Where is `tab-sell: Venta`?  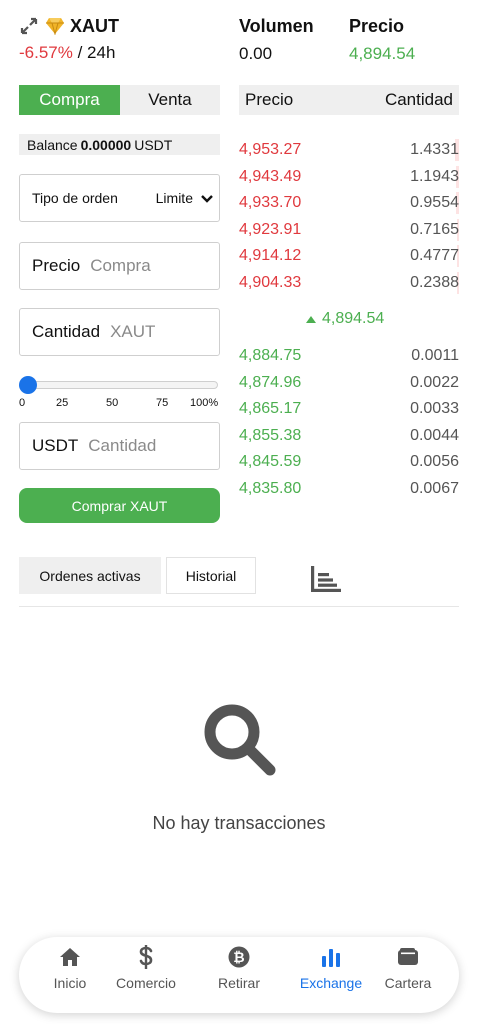
tab-sell: Venta is located at coordinates (170, 100).